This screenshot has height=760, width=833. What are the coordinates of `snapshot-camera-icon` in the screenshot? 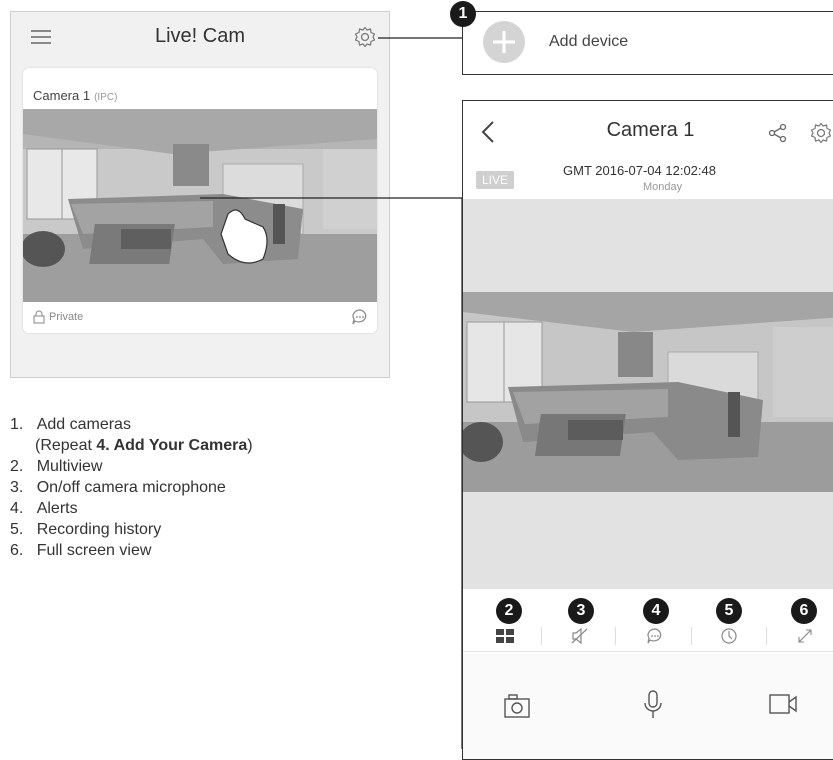 It's located at (517, 706).